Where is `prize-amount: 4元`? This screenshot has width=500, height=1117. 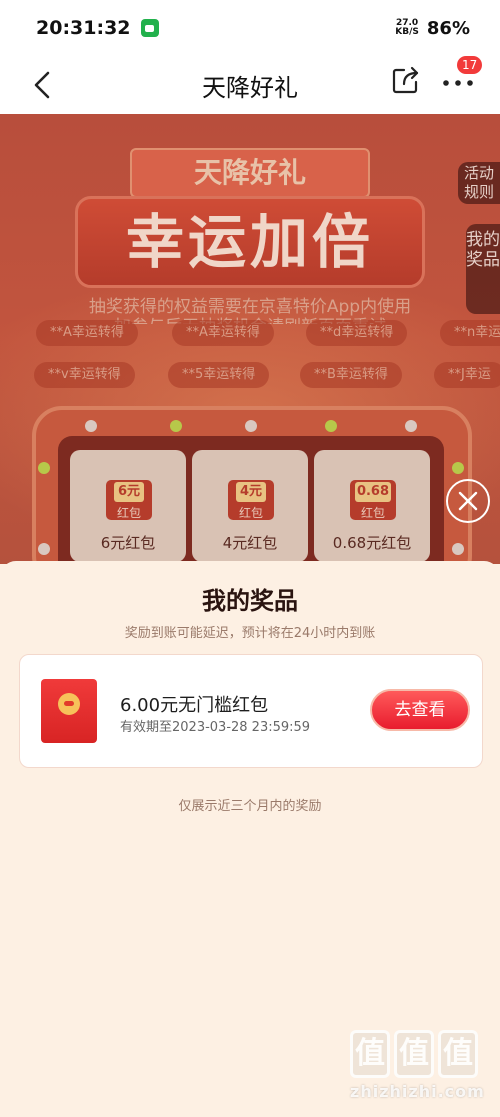 prize-amount: 4元 is located at coordinates (251, 492).